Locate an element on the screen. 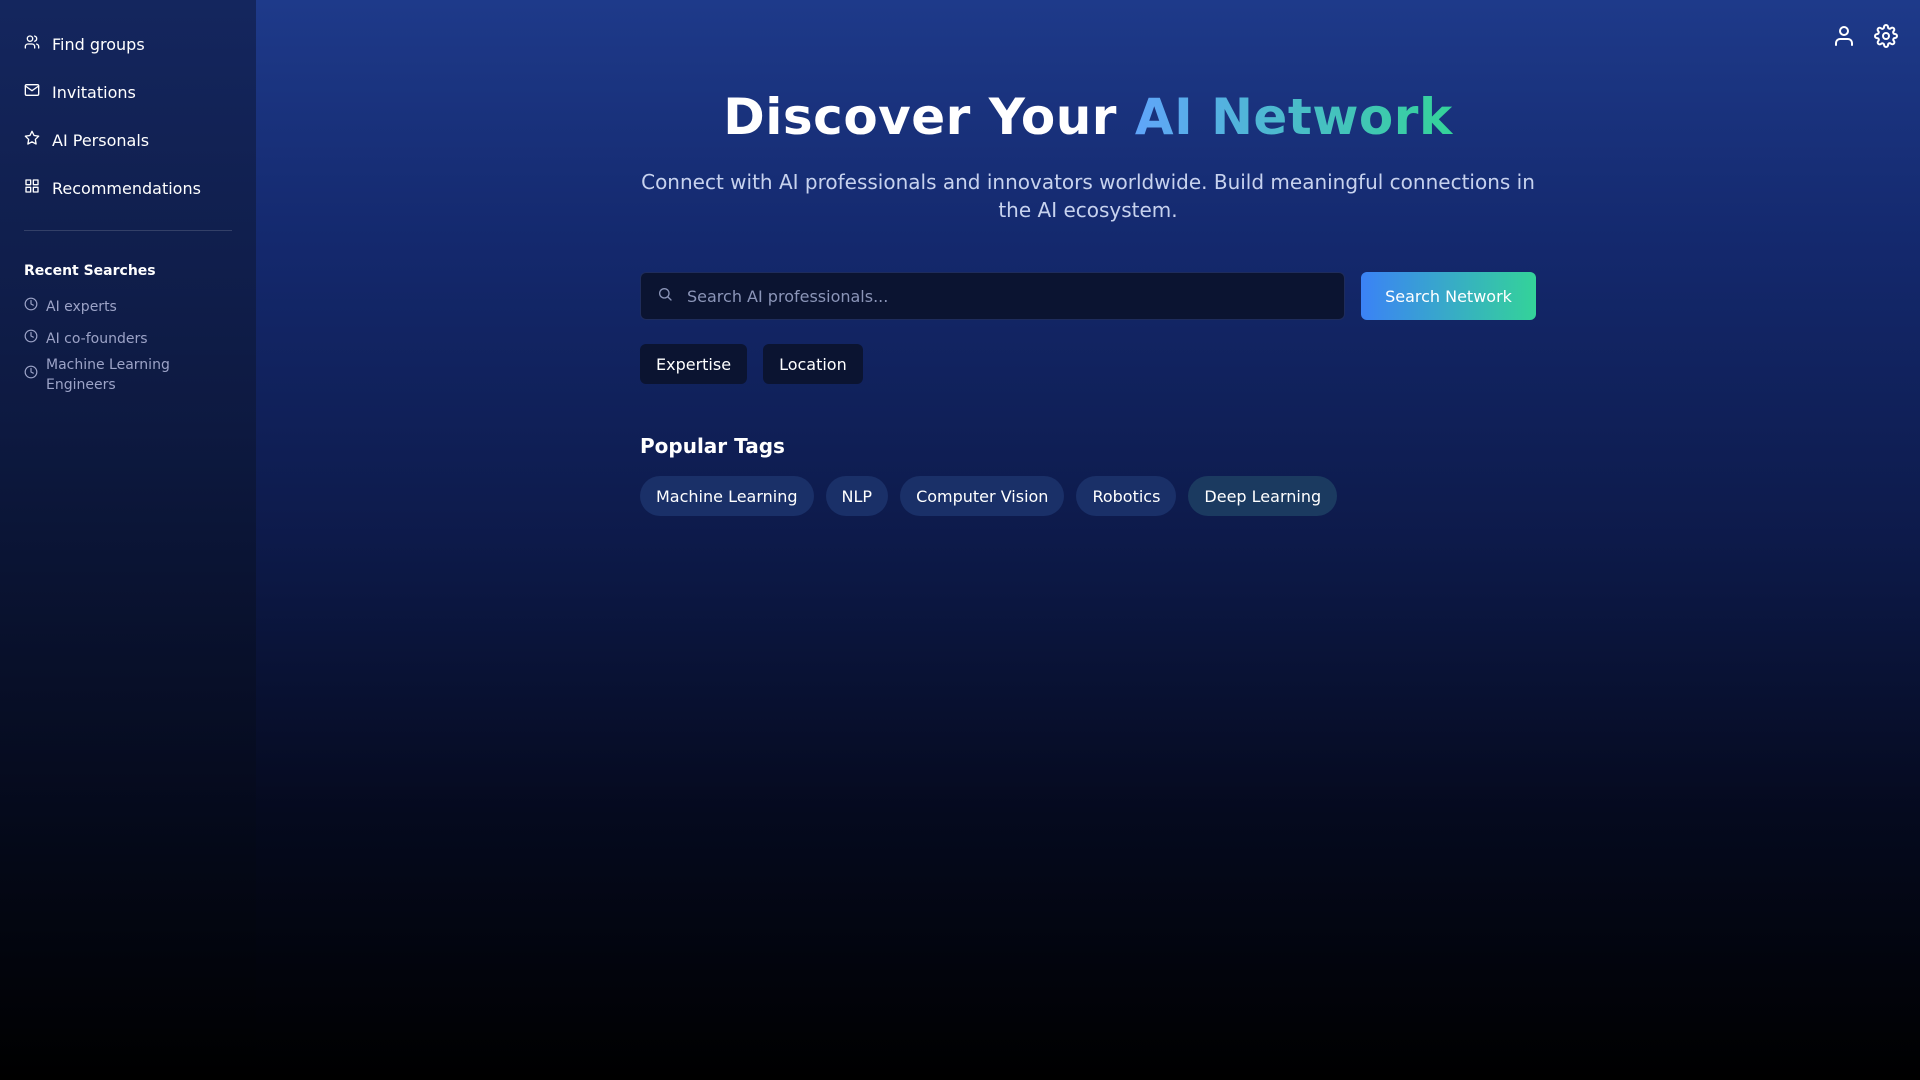 The height and width of the screenshot is (1080, 1920). page-title-accent: AI Network is located at coordinates (1293, 117).